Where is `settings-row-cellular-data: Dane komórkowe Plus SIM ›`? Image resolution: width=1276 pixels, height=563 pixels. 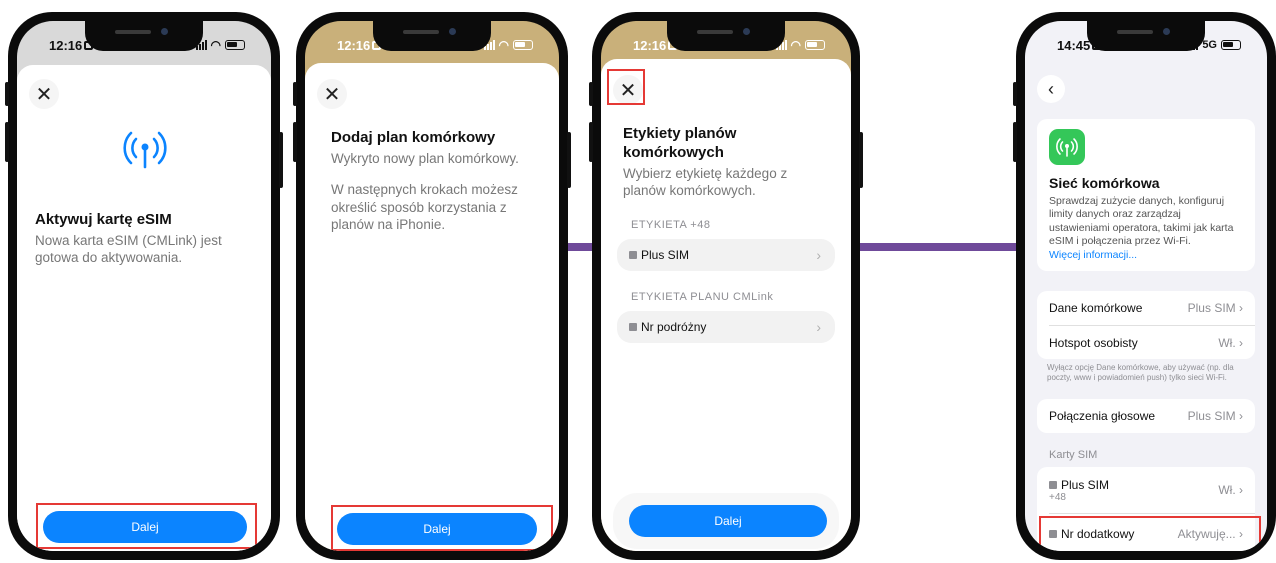
settings-row-cellular-data: Dane komórkowe Plus SIM › is located at coordinates (1146, 308).